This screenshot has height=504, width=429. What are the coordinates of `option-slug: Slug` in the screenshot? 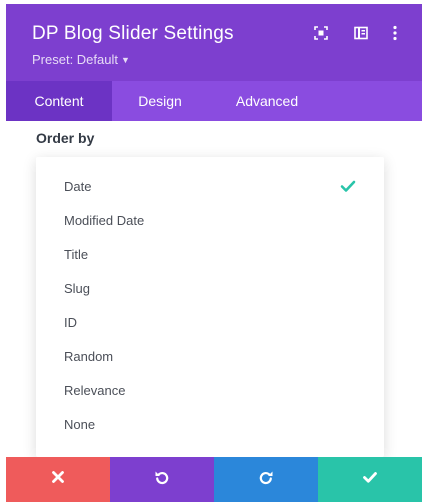 It's located at (210, 289).